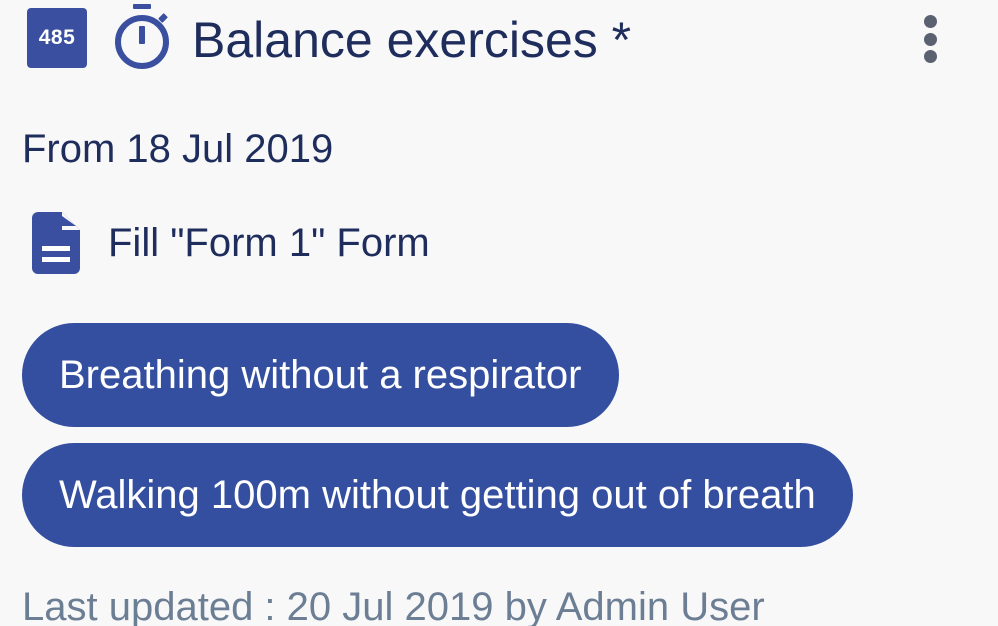  I want to click on last-updated-text: Last updated : 20 Jul 2019 by Admin User, so click(393, 605).